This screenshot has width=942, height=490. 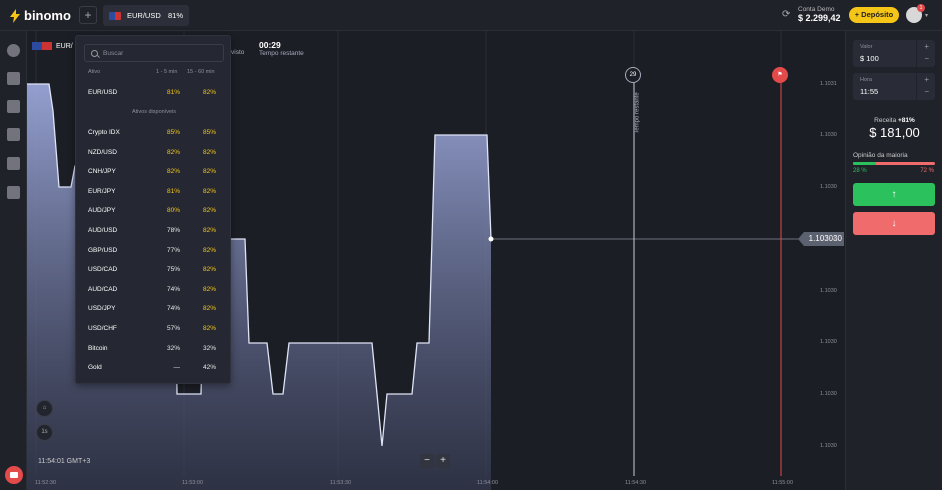 What do you see at coordinates (894, 53) in the screenshot?
I see `amount-field: Valor $ 100 + −` at bounding box center [894, 53].